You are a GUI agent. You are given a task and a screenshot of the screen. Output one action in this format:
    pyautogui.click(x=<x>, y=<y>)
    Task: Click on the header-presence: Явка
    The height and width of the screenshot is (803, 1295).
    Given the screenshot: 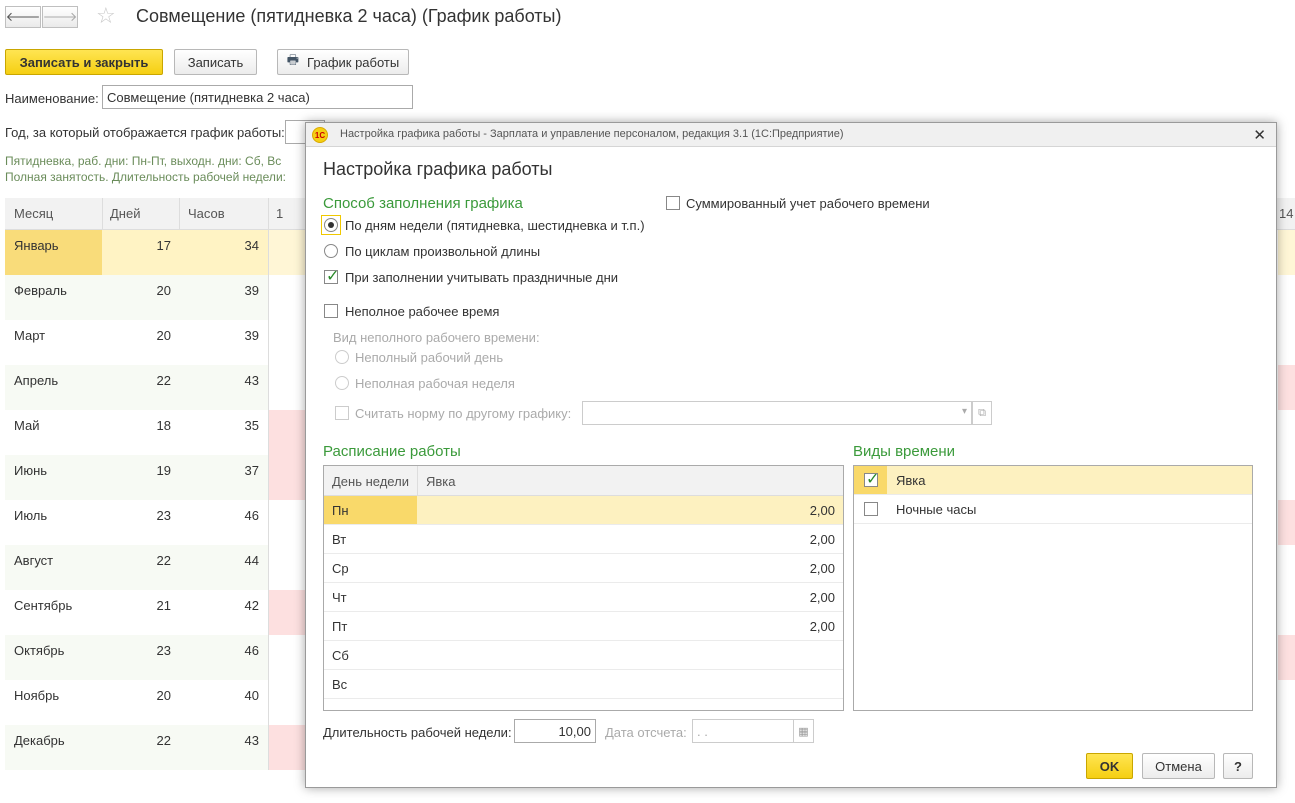 What is the action you would take?
    pyautogui.click(x=441, y=481)
    